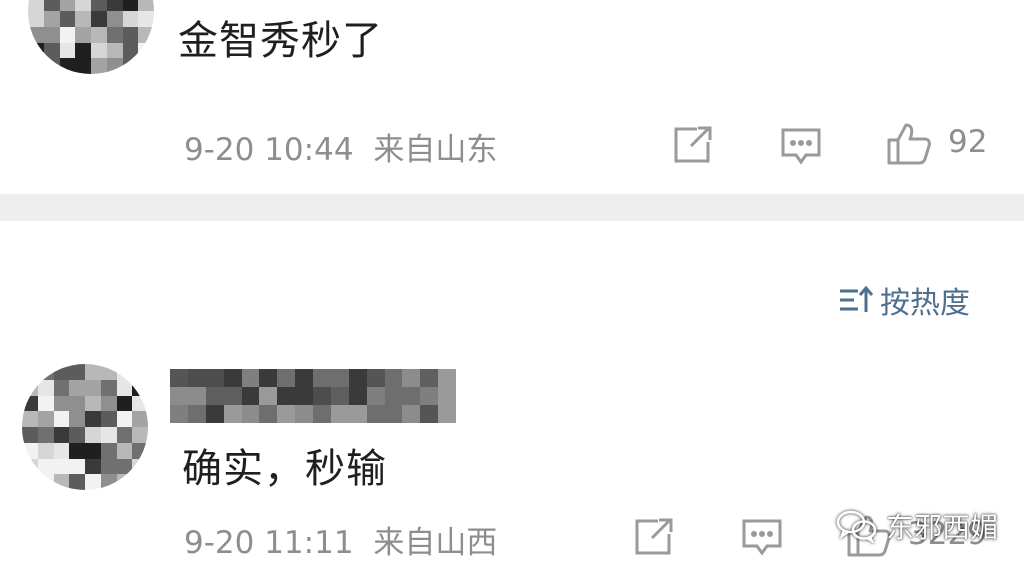 The height and width of the screenshot is (571, 1024). What do you see at coordinates (284, 469) in the screenshot?
I see `comment-text: 确实，秒输` at bounding box center [284, 469].